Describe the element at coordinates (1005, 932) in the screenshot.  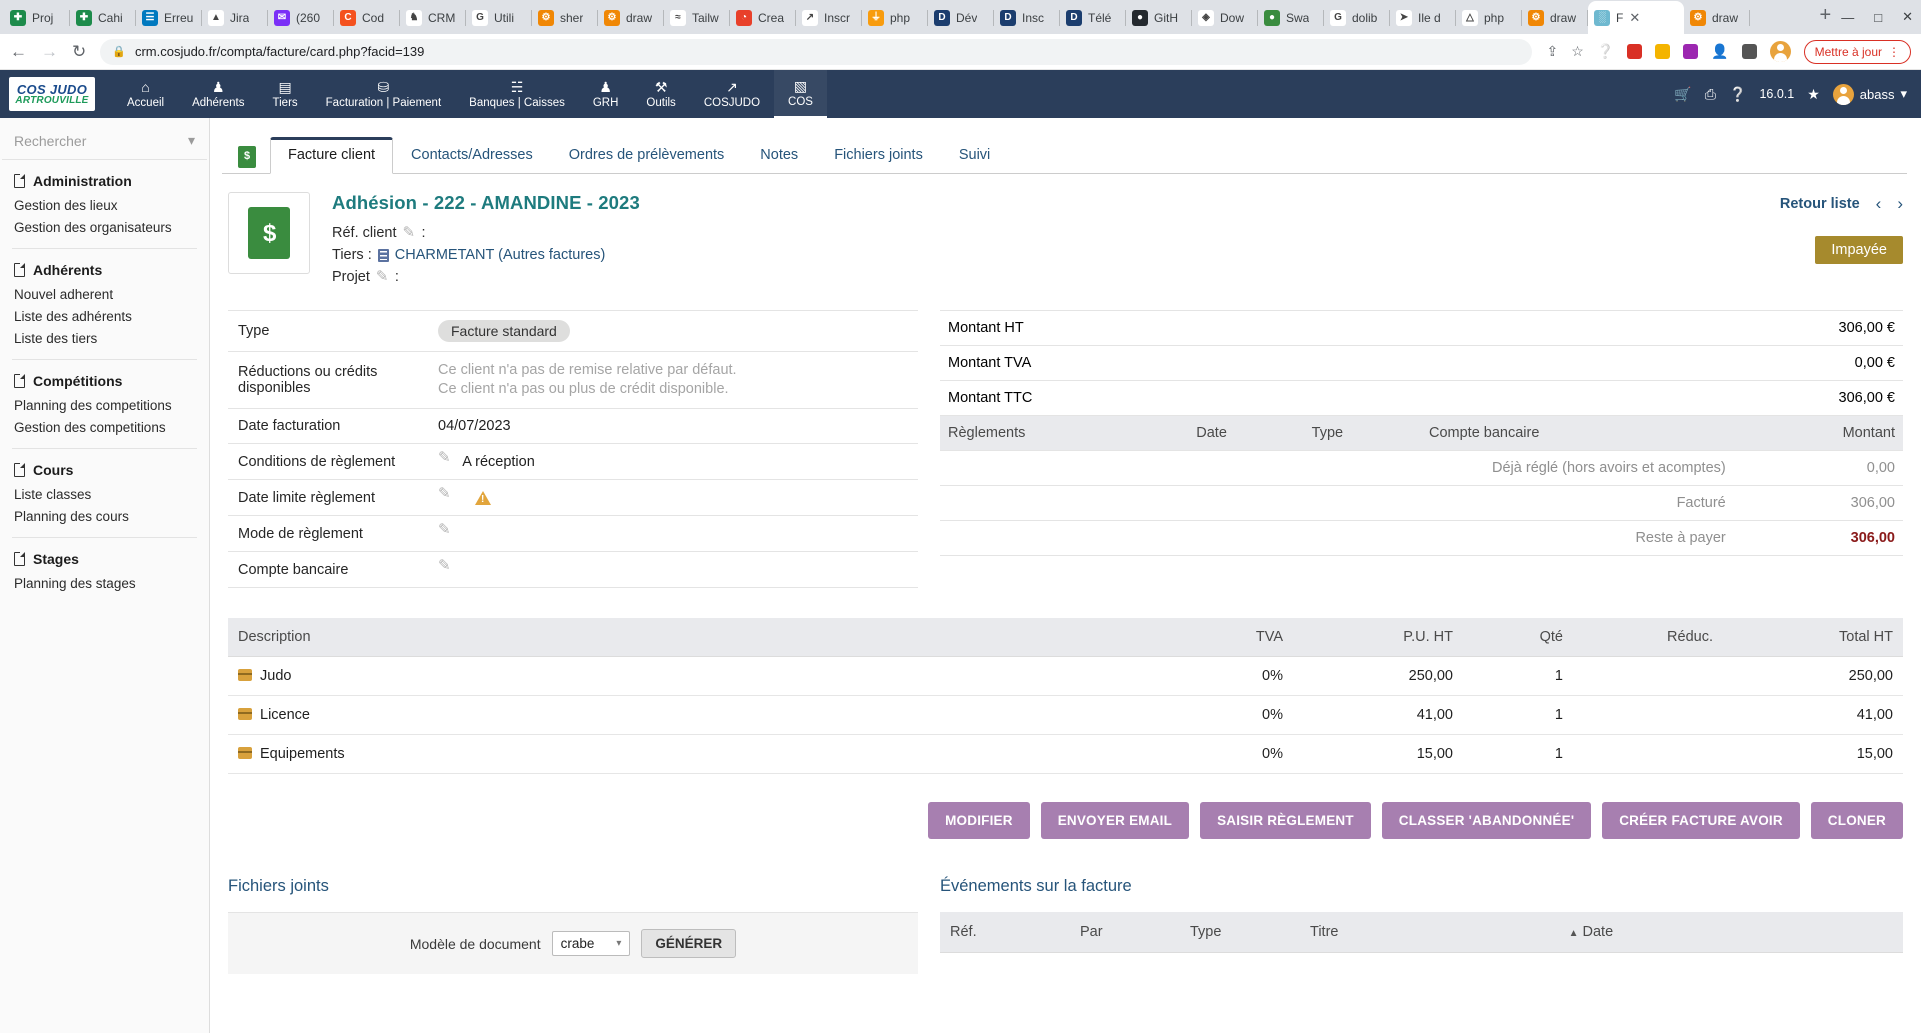
I see `events-column-header: Réf.` at that location.